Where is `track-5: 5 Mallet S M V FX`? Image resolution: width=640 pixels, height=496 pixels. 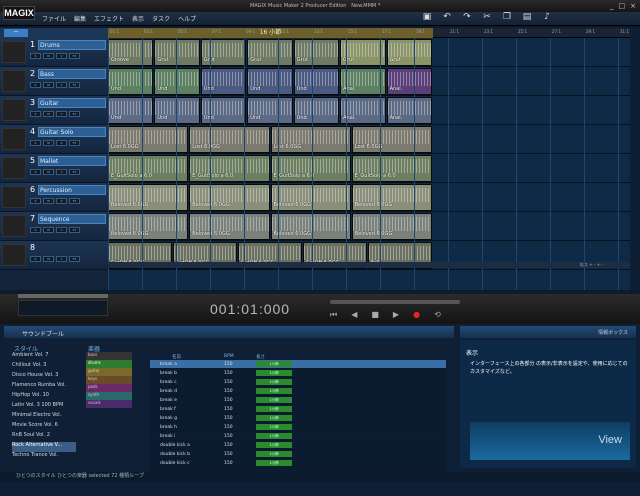
track-5: 5 Mallet S M V FX is located at coordinates (54, 168).